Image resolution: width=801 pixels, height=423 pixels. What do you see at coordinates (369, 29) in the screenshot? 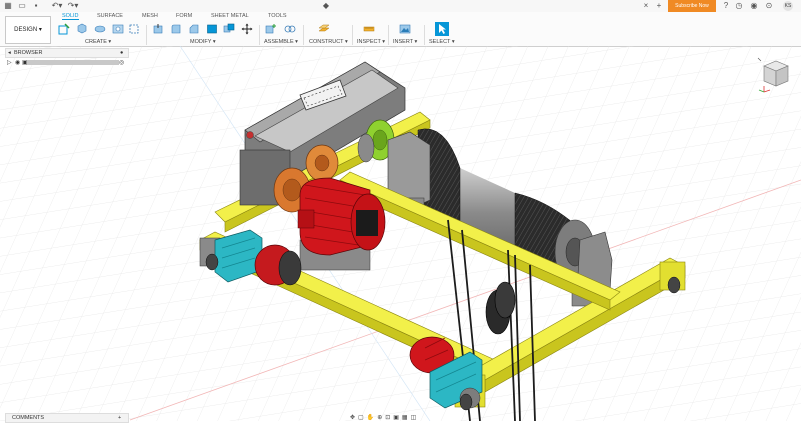
I see `measure-icon` at bounding box center [369, 29].